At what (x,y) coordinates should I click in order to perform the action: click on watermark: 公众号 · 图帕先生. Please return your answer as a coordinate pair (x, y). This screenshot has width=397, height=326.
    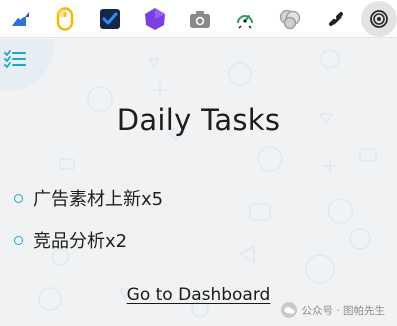
    Looking at the image, I should click on (333, 310).